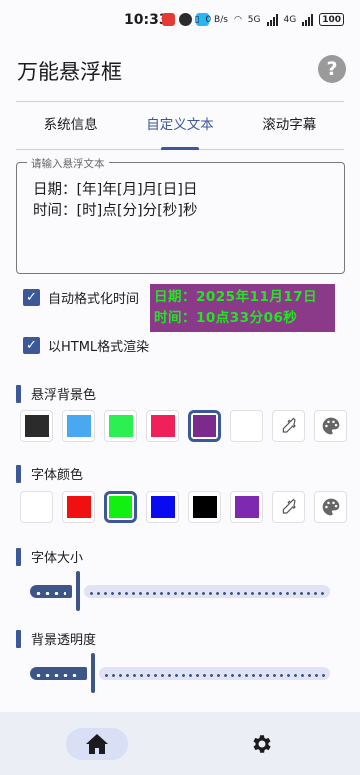 The height and width of the screenshot is (775, 360). I want to click on tab-custom-text: 自定义文本, so click(179, 126).